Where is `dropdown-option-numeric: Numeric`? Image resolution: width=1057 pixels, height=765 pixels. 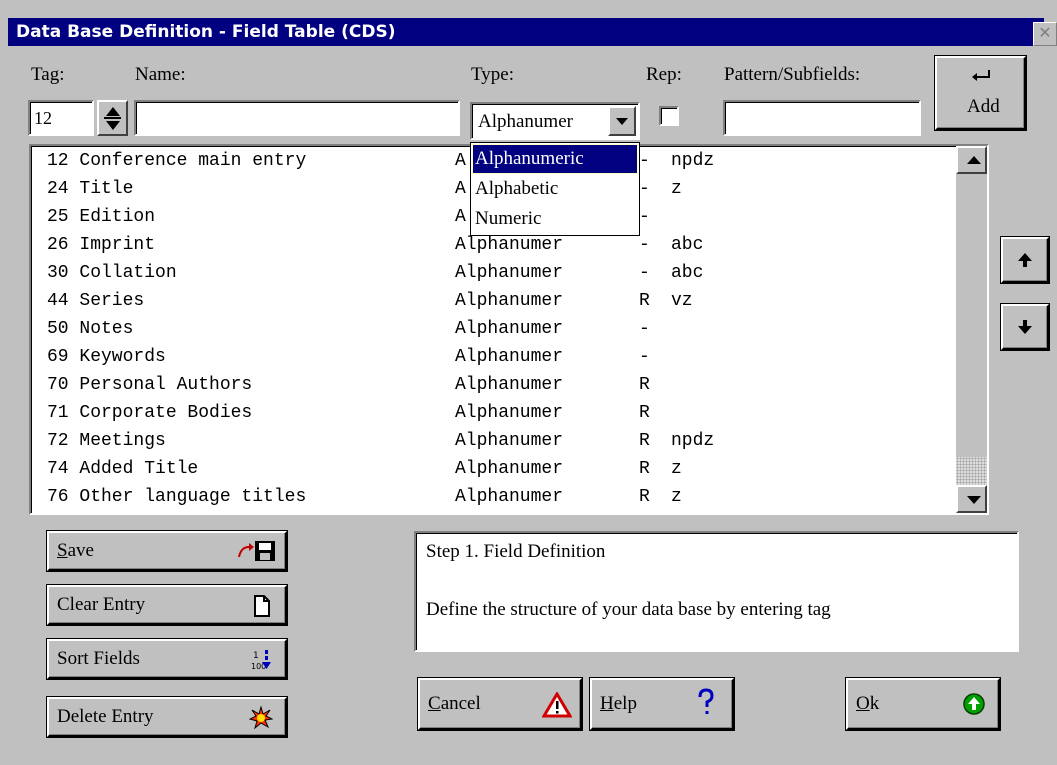
dropdown-option-numeric: Numeric is located at coordinates (555, 219).